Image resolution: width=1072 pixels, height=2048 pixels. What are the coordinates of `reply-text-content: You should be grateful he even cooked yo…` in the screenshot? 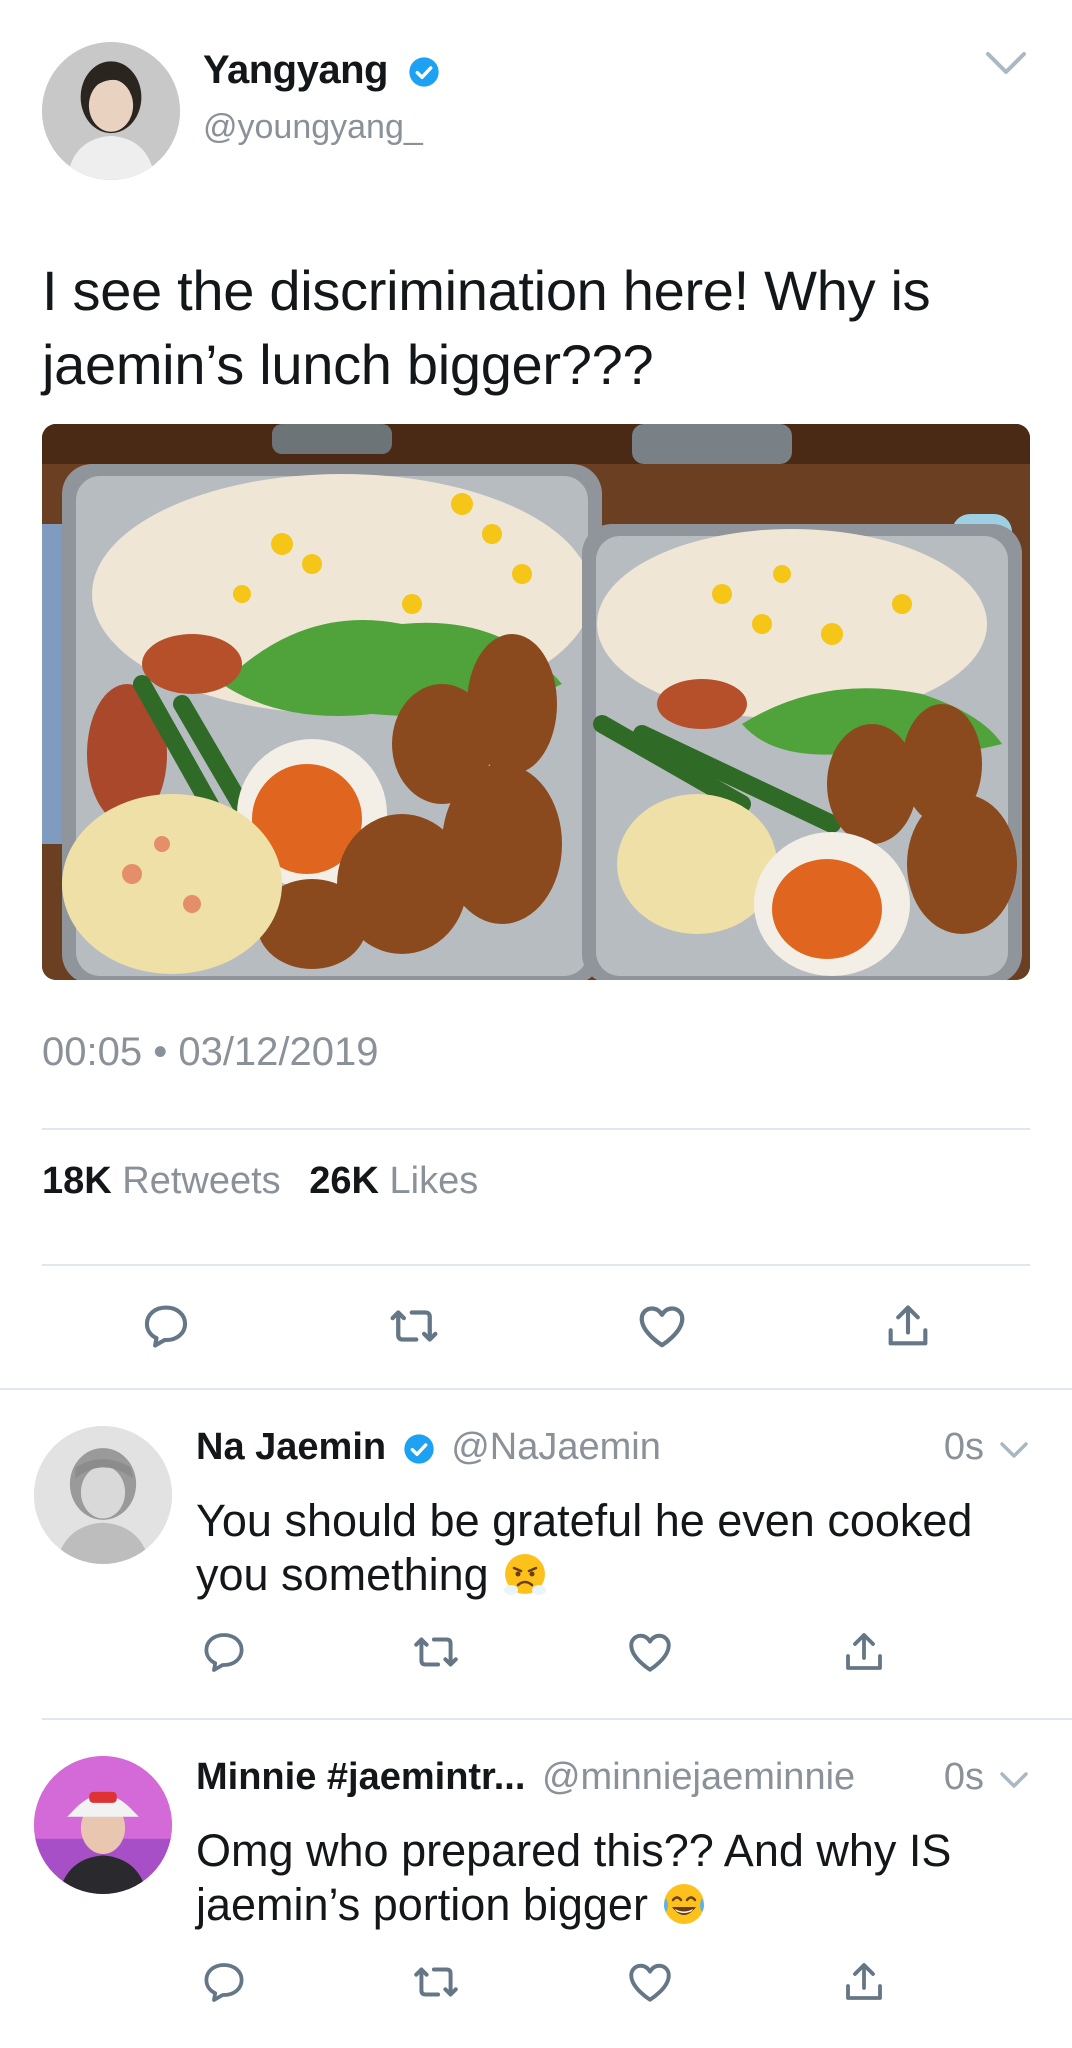 It's located at (584, 1547).